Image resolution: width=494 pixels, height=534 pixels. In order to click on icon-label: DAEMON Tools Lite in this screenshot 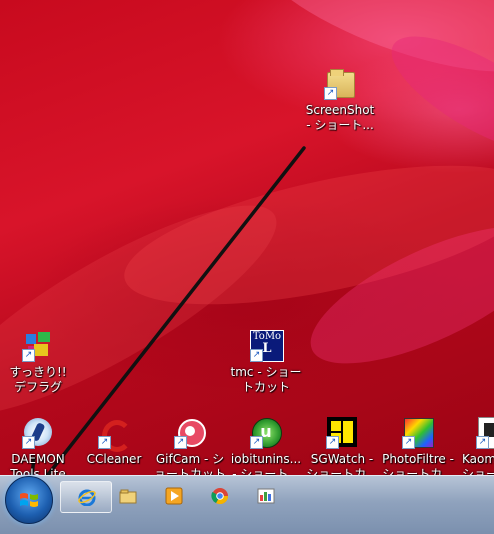, I will do `click(38, 463)`.